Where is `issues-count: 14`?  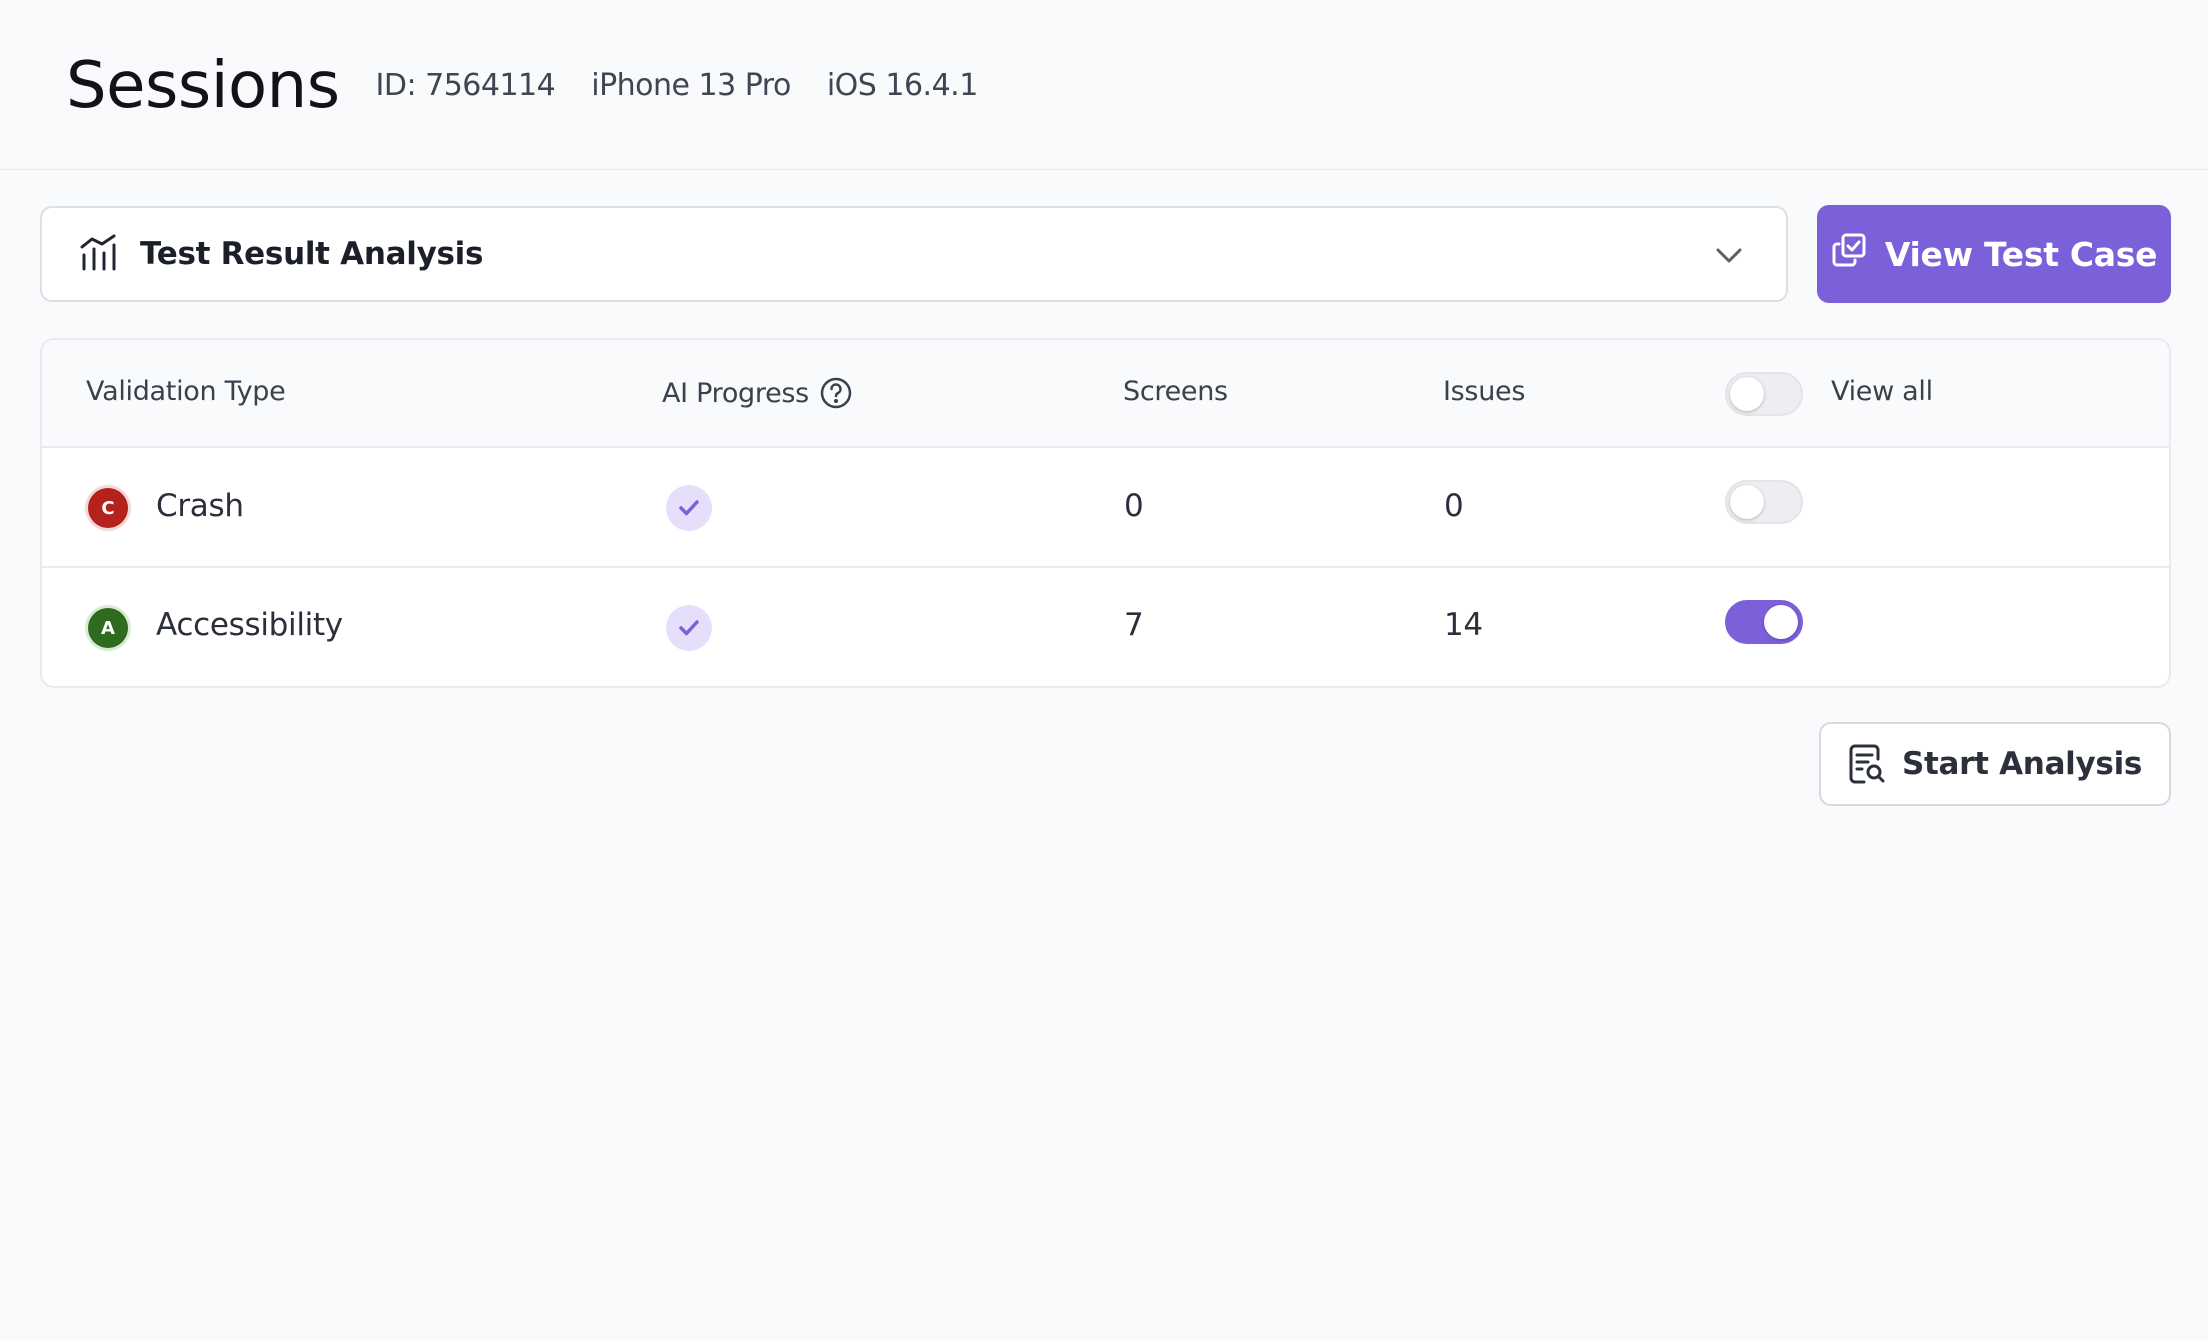
issues-count: 14 is located at coordinates (1463, 625).